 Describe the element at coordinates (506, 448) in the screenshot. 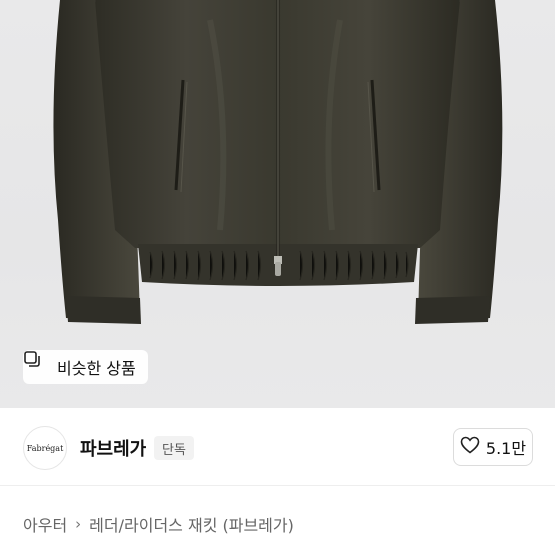

I see `like-count: 5.1만` at that location.